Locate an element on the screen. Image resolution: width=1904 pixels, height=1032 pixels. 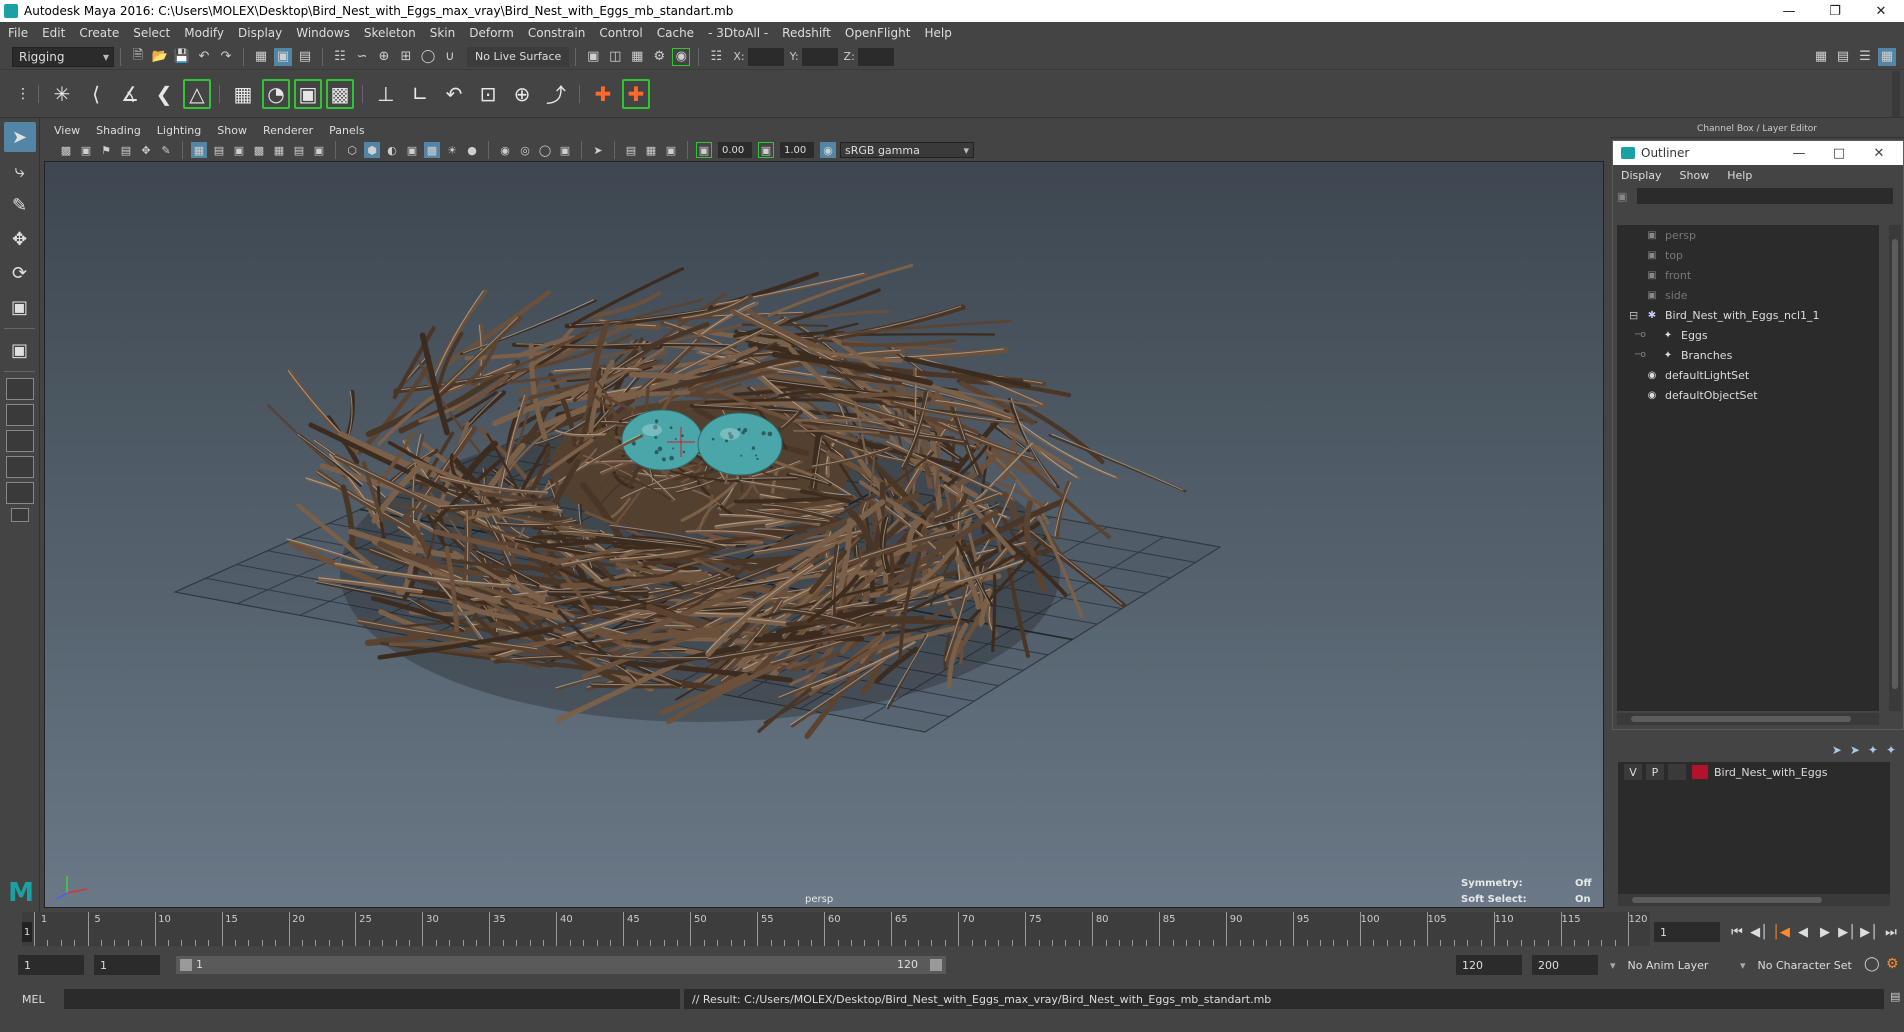
tool-settings-icon: ☰ is located at coordinates (1865, 57).